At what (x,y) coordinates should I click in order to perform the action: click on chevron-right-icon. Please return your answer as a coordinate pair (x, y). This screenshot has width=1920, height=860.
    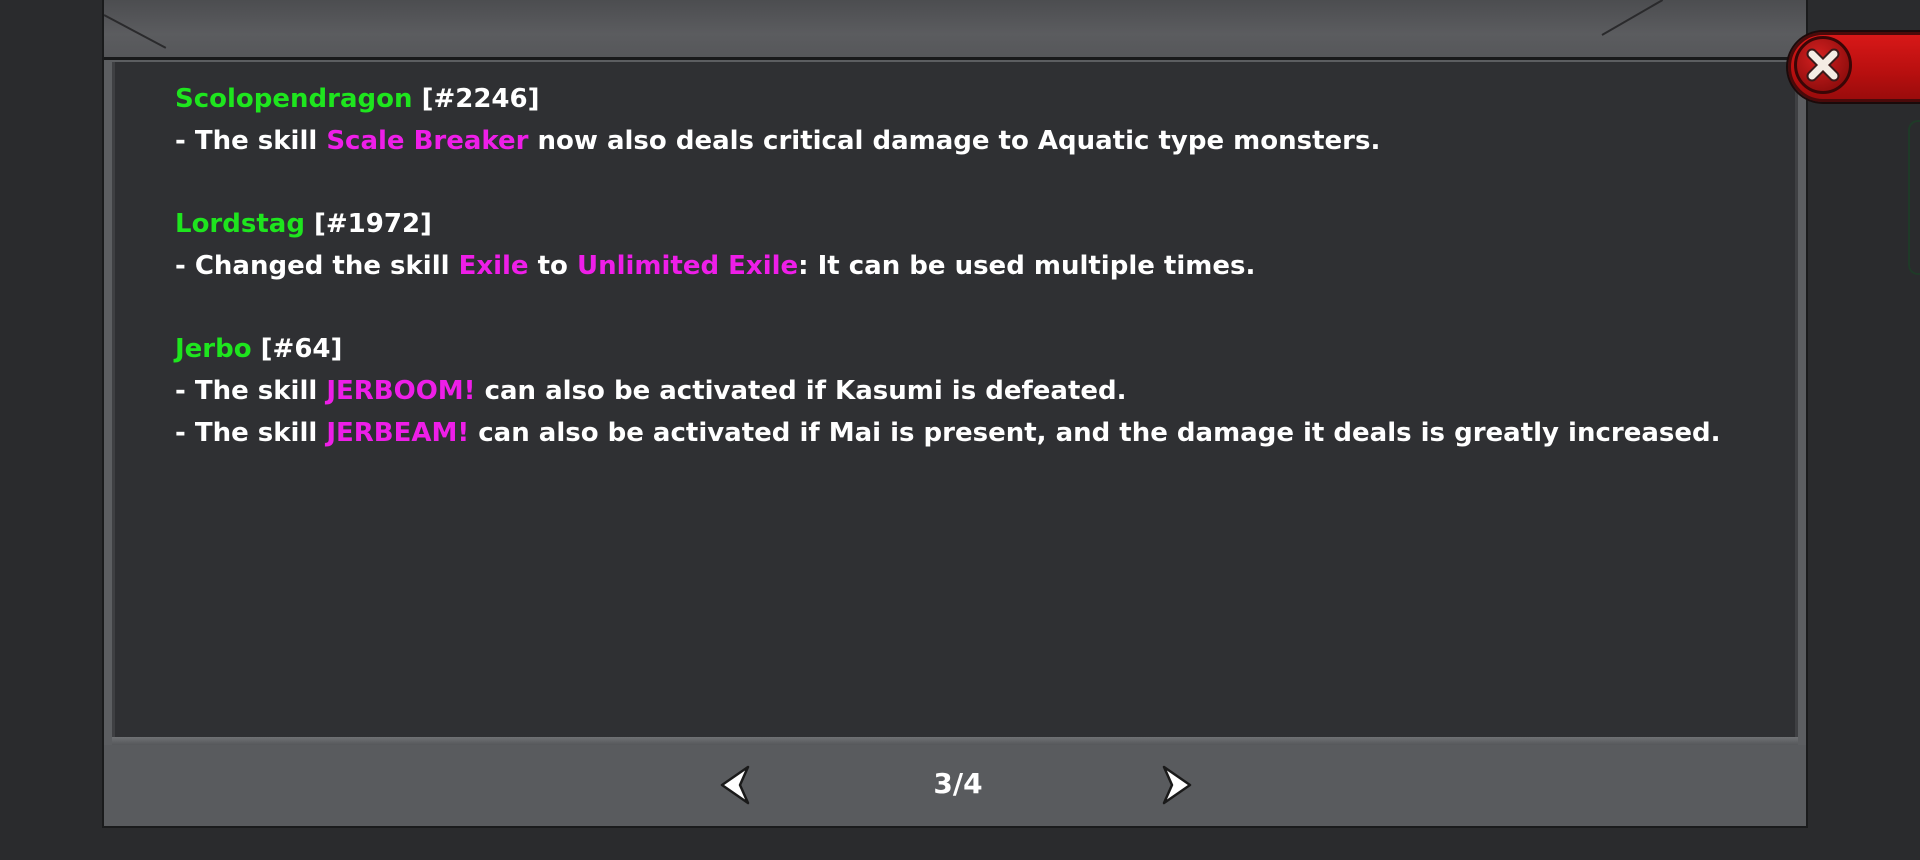
    Looking at the image, I should click on (1177, 785).